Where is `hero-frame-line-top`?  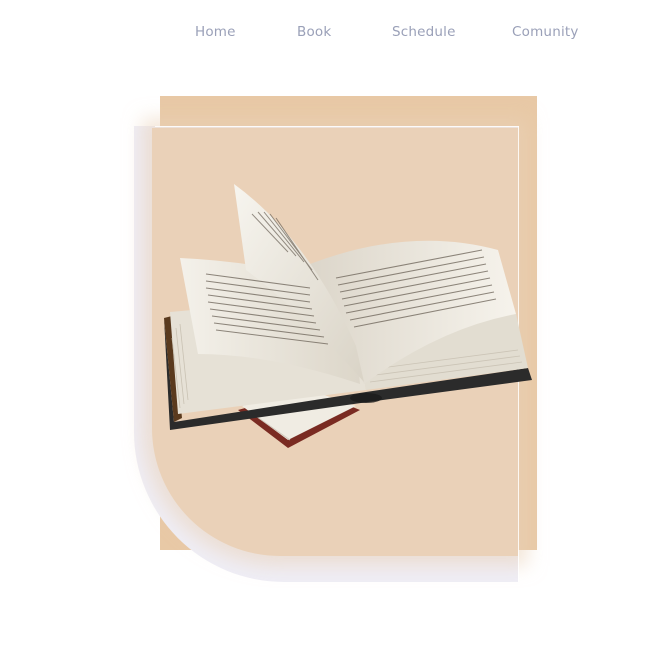
hero-frame-line-top is located at coordinates (337, 126).